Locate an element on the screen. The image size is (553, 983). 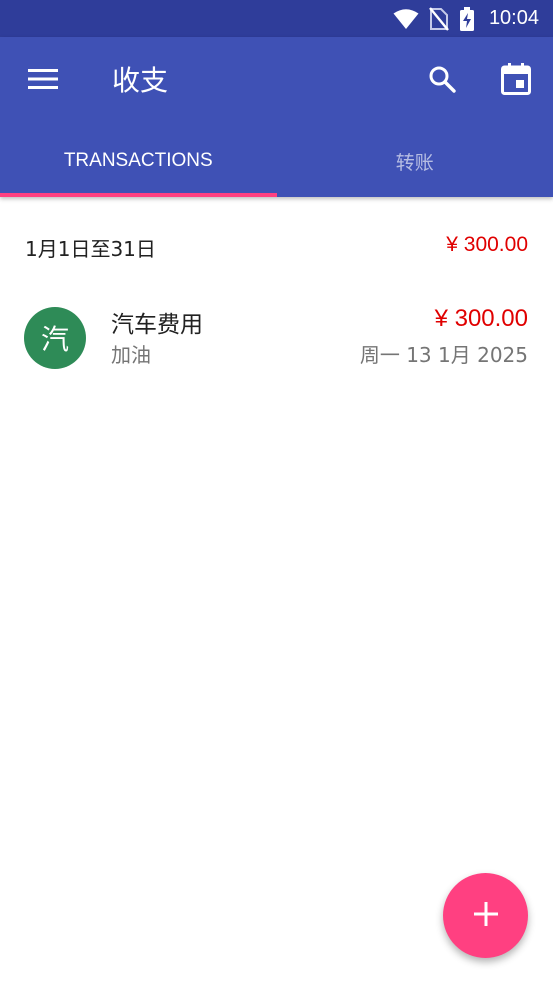
avatar: 汽 is located at coordinates (55, 338).